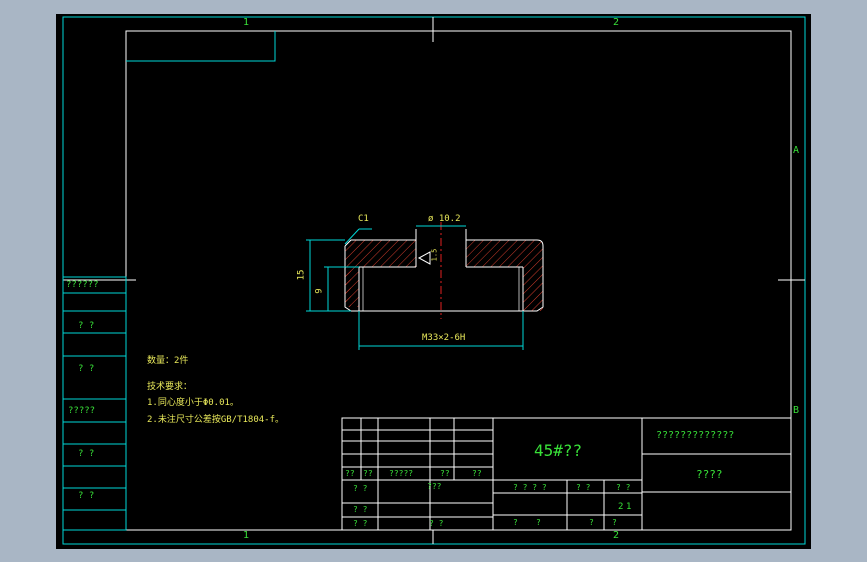  Describe the element at coordinates (246, 22) in the screenshot. I see `zone-top-1: 1` at that location.